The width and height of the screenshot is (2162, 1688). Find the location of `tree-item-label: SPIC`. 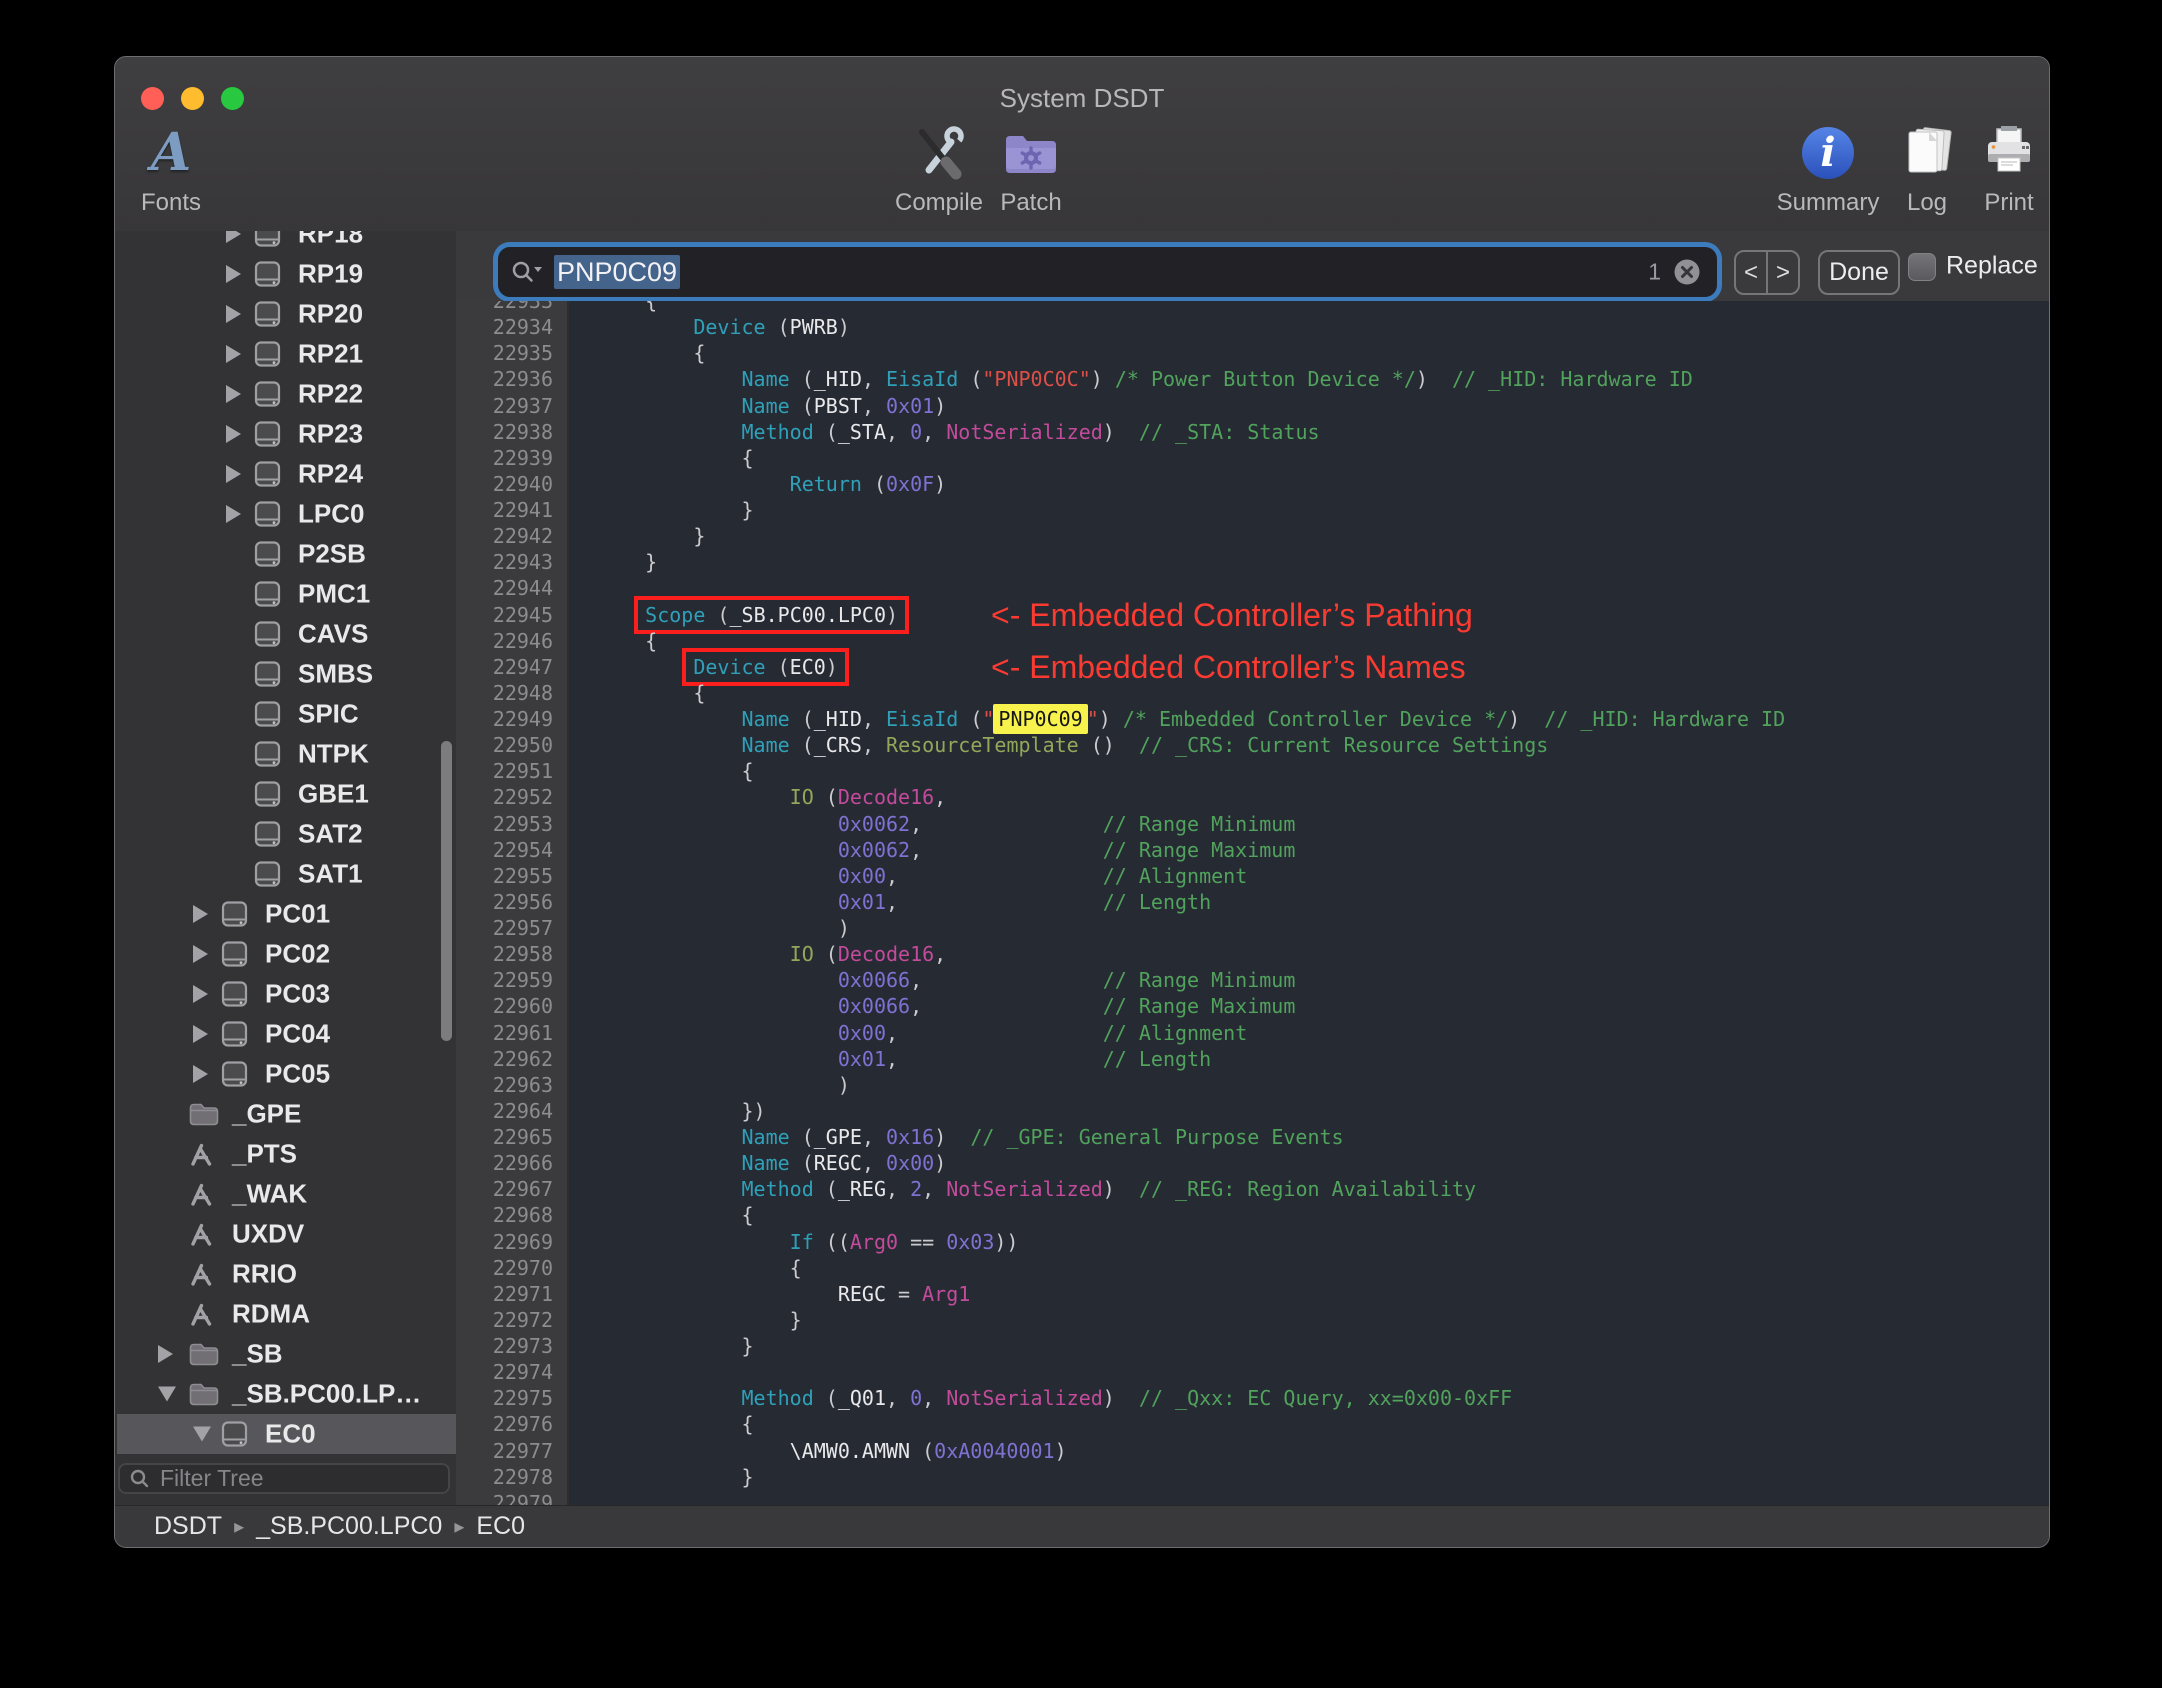

tree-item-label: SPIC is located at coordinates (328, 713).